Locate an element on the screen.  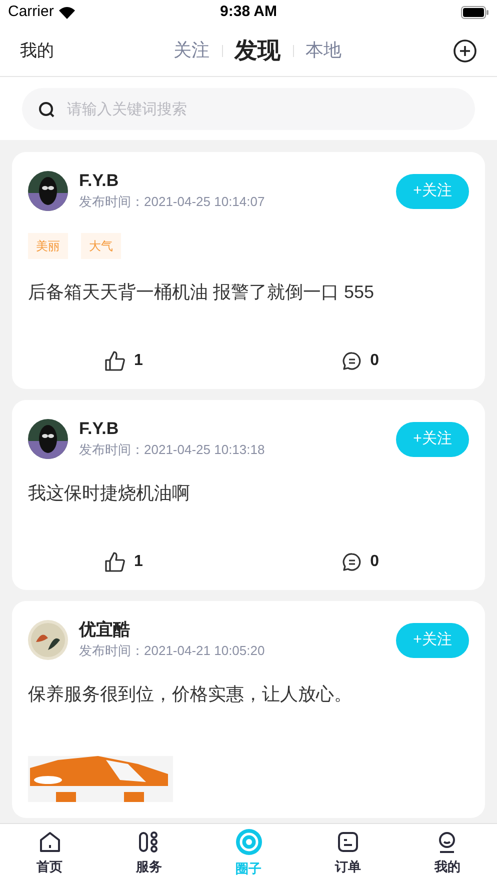
wifi-icon is located at coordinates (67, 12).